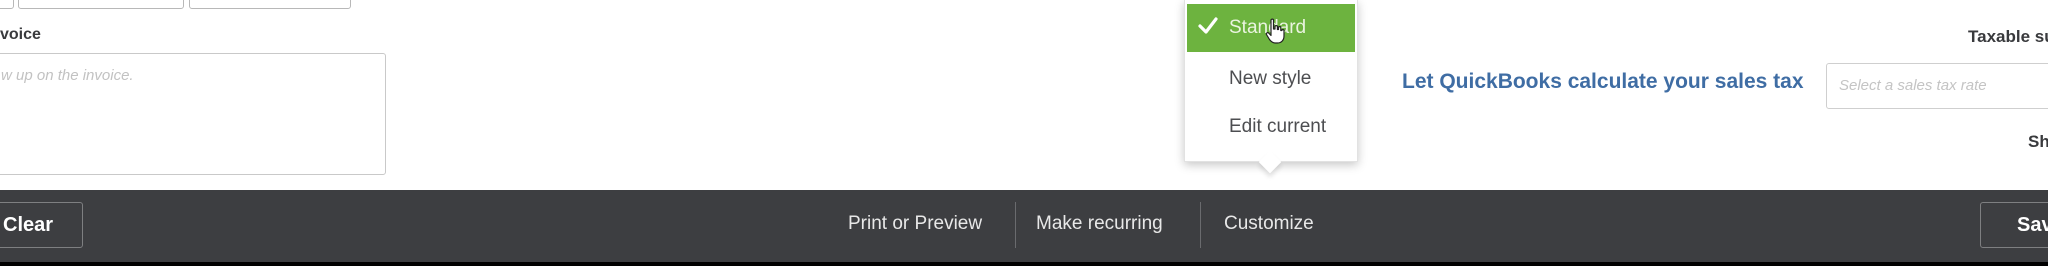 This screenshot has height=266, width=2048. What do you see at coordinates (1913, 85) in the screenshot?
I see `sales-tax-placeholder: Select a sales tax rate` at bounding box center [1913, 85].